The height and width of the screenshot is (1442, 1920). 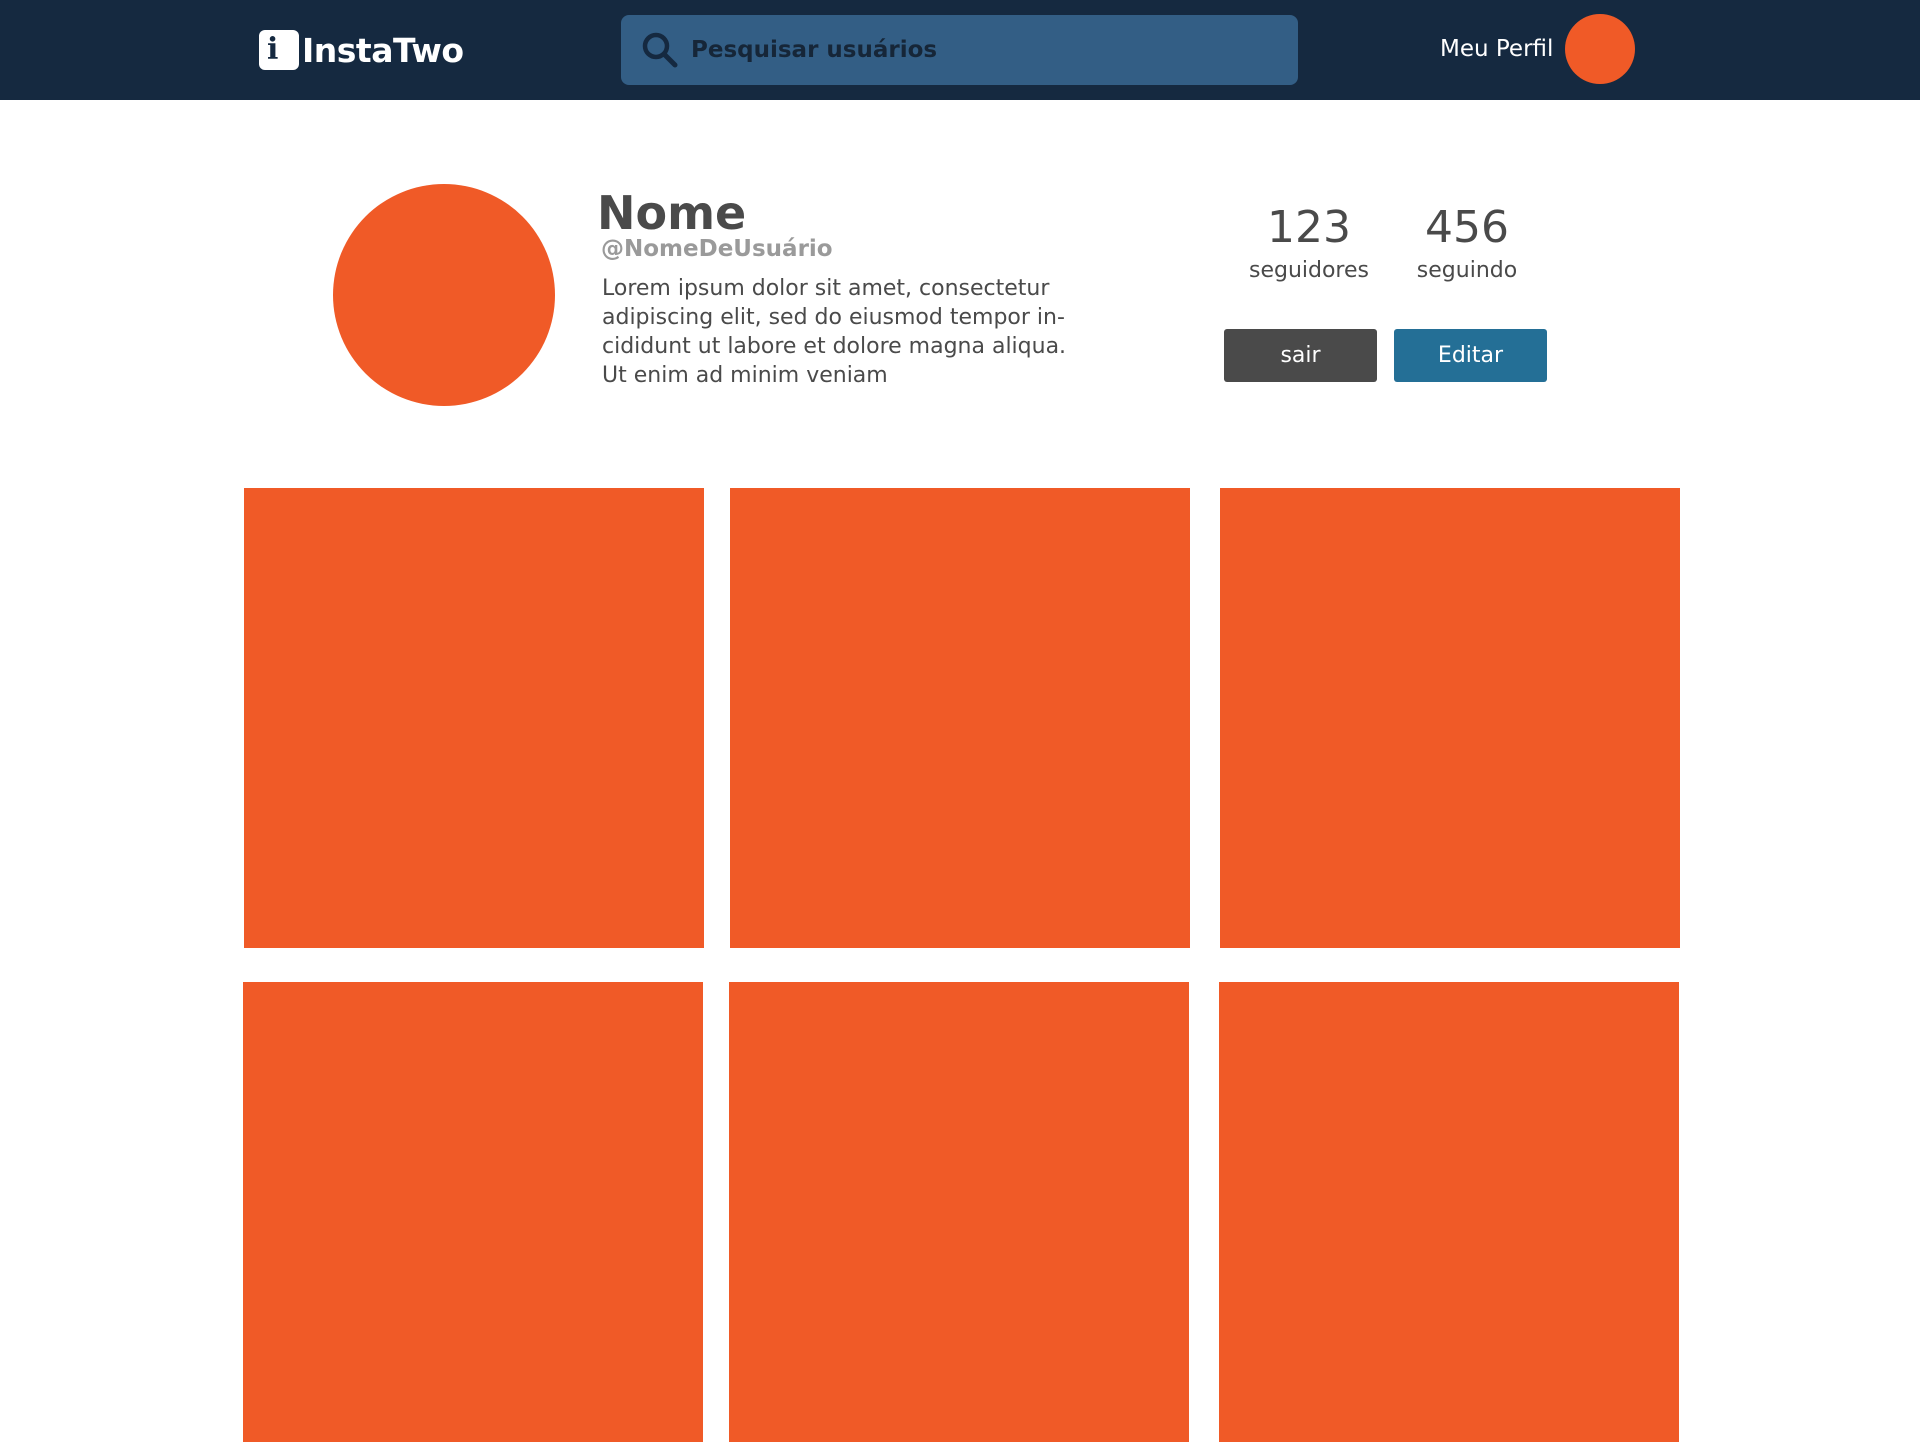 I want to click on top-navigation-bar: i InstaTwo Meu Perfil, so click(x=960, y=50).